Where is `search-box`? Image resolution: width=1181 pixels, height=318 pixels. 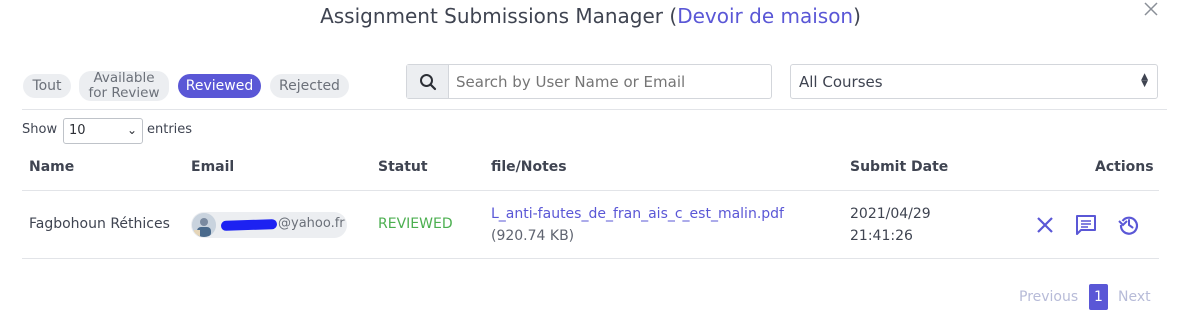
search-box is located at coordinates (589, 81).